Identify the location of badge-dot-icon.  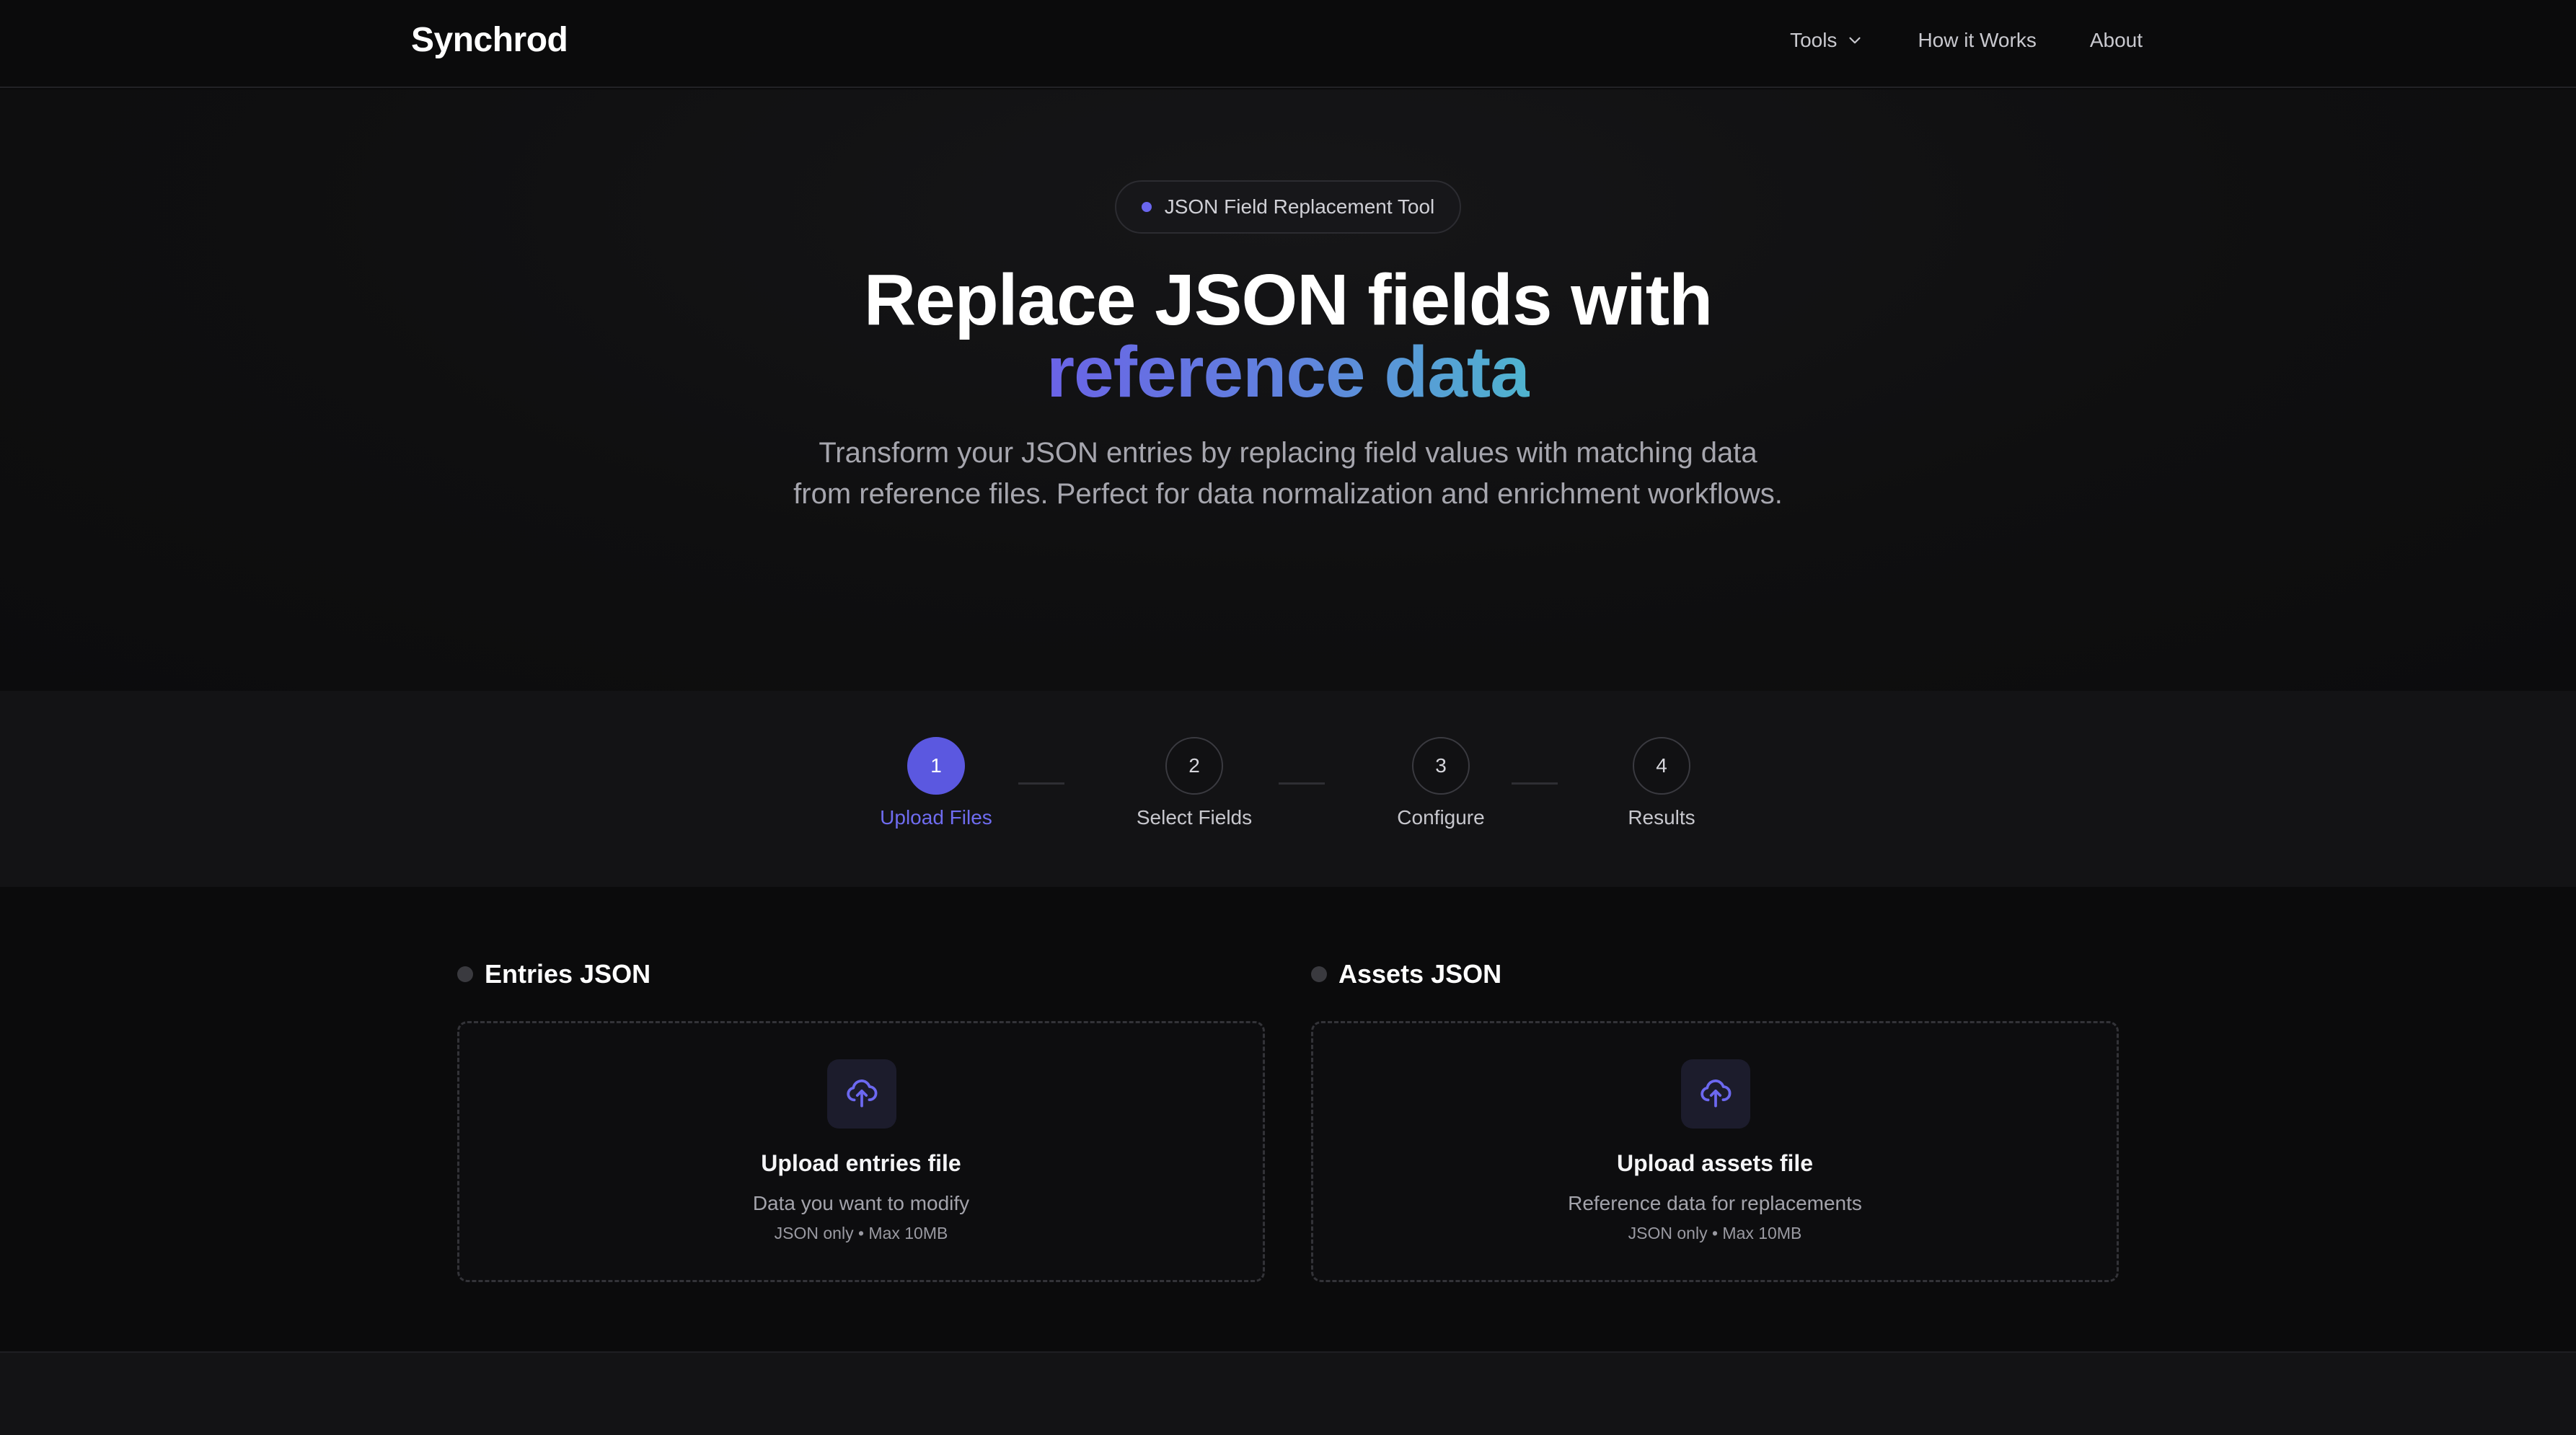
(1146, 207).